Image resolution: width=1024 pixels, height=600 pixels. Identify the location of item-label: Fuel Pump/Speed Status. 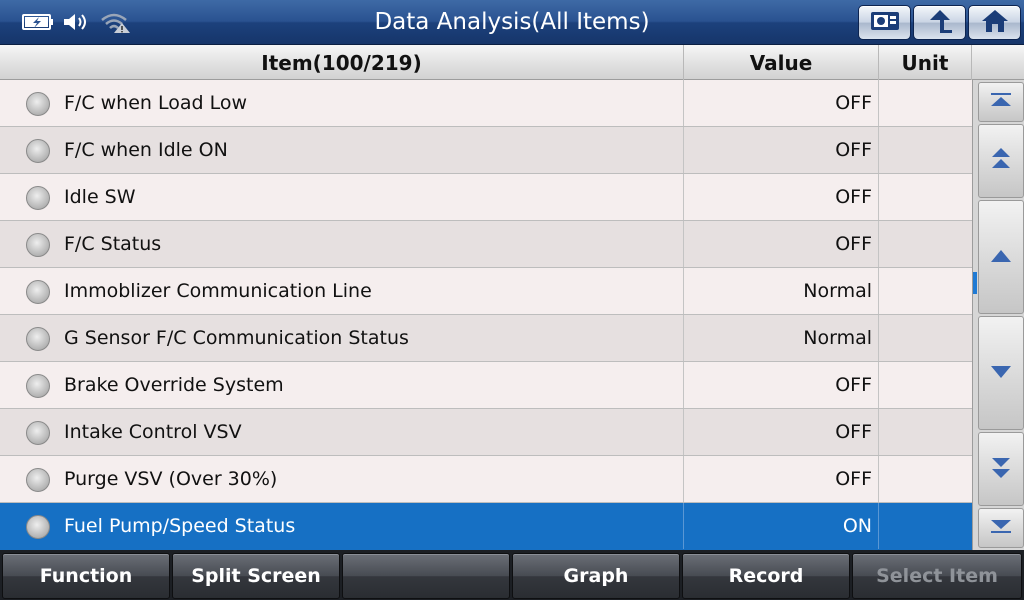
(180, 526).